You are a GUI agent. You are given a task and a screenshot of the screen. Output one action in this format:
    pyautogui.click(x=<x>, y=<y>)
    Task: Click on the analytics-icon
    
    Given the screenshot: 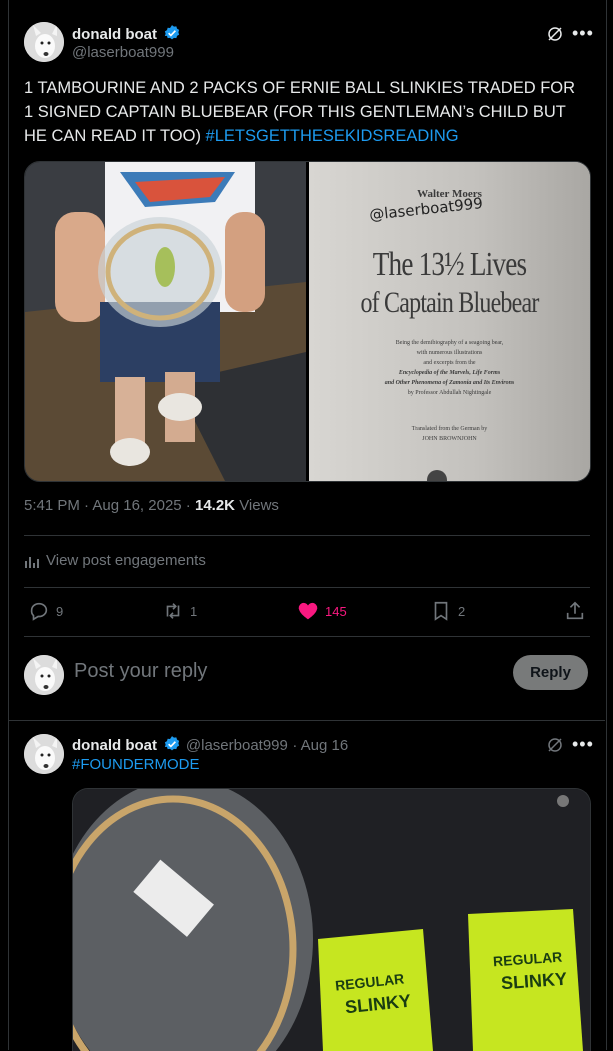 What is the action you would take?
    pyautogui.click(x=32, y=562)
    